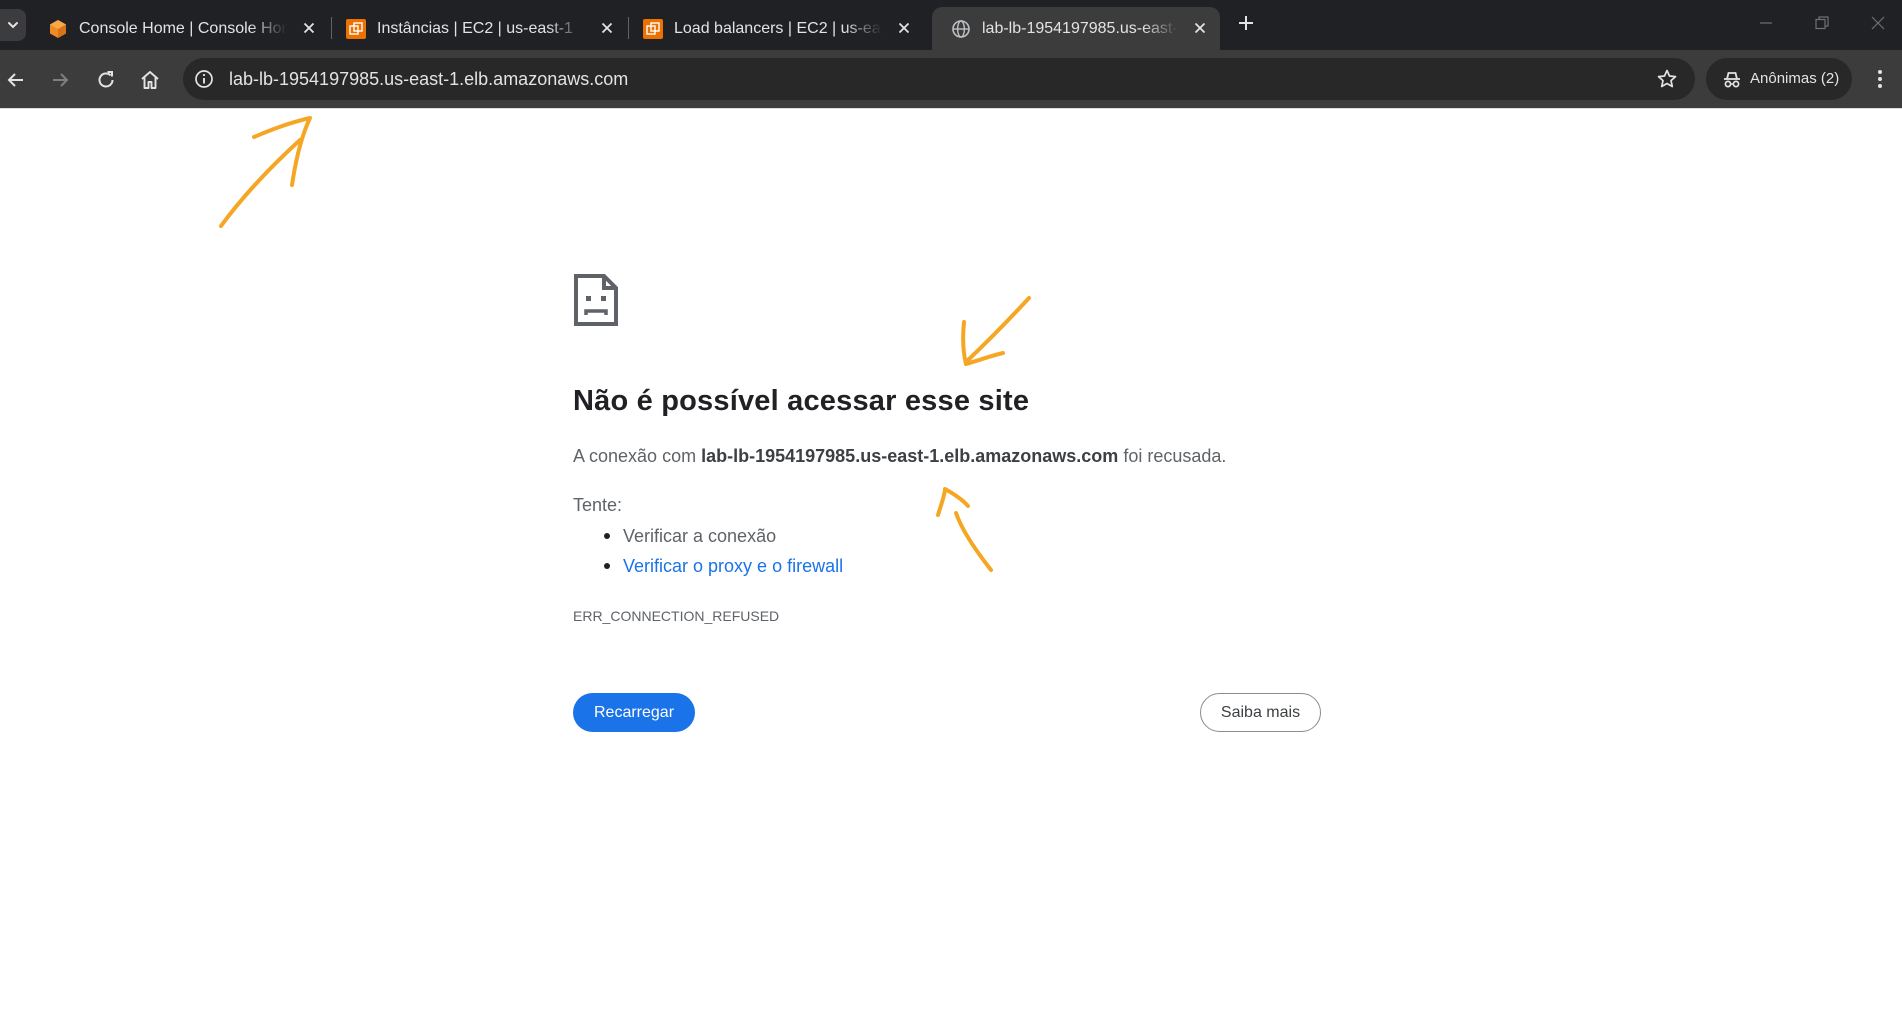 The width and height of the screenshot is (1902, 1017). Describe the element at coordinates (1878, 23) in the screenshot. I see `close-window-icon` at that location.